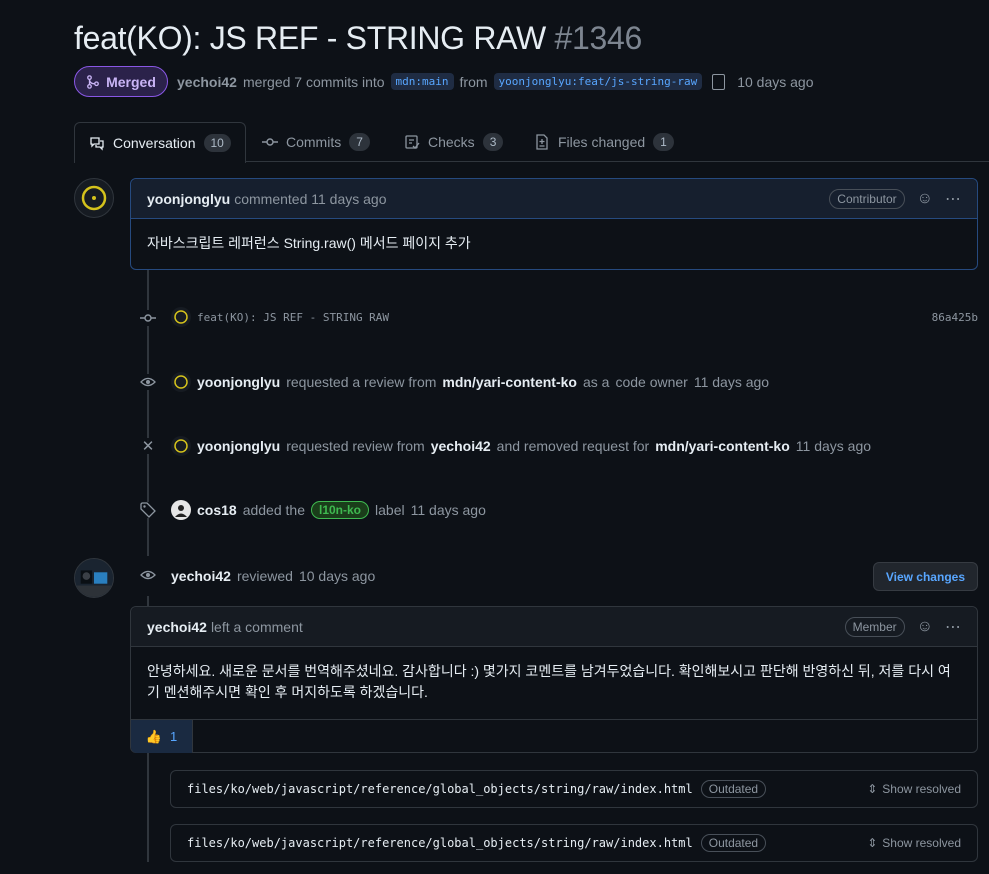 The width and height of the screenshot is (989, 874). Describe the element at coordinates (719, 81) in the screenshot. I see `copy-icon` at that location.